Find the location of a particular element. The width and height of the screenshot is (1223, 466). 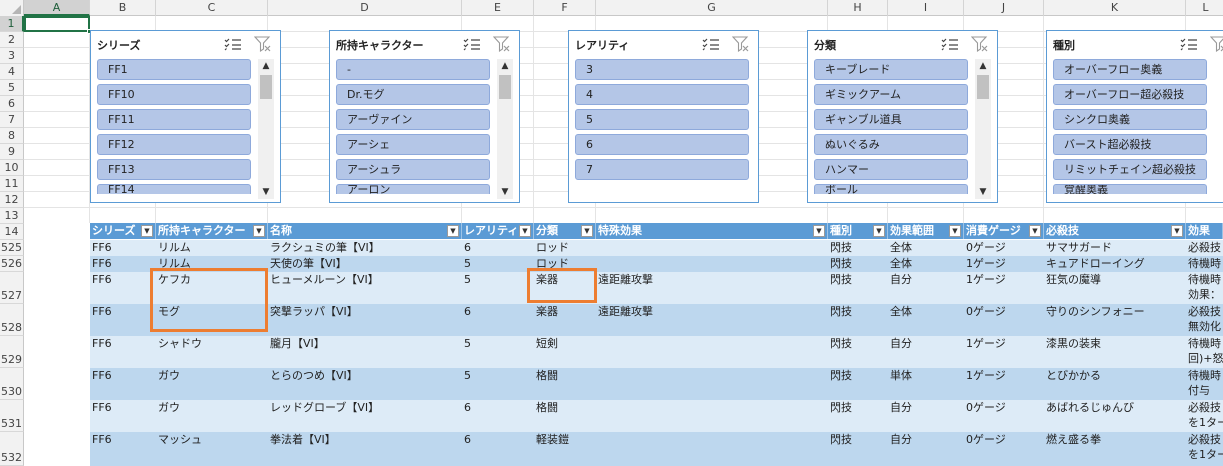

column-header-k: K is located at coordinates (1115, 8).